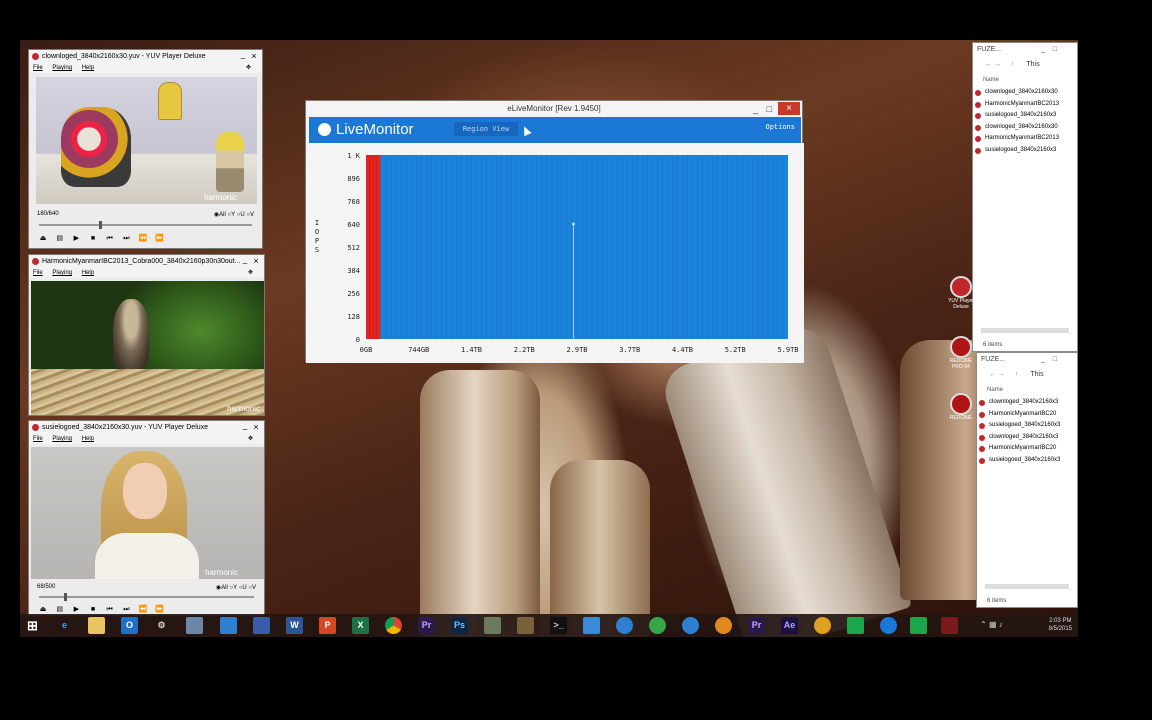  I want to click on region-view-button: Region View, so click(486, 129).